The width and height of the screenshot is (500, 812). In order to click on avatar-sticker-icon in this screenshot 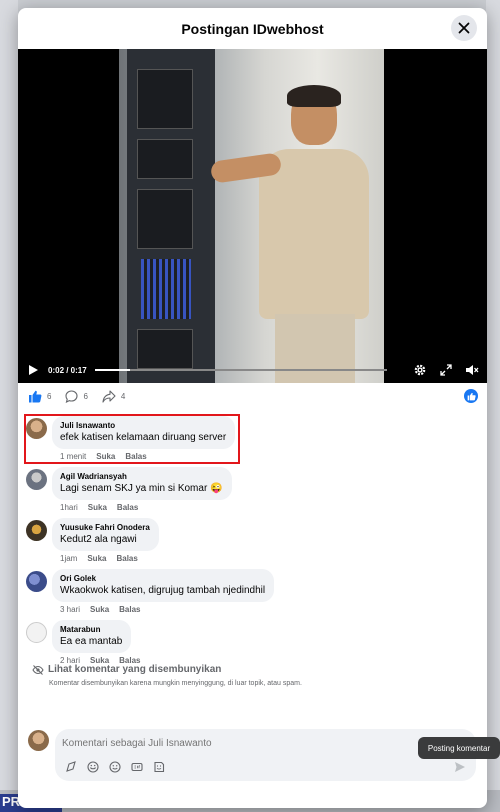, I will do `click(71, 767)`.